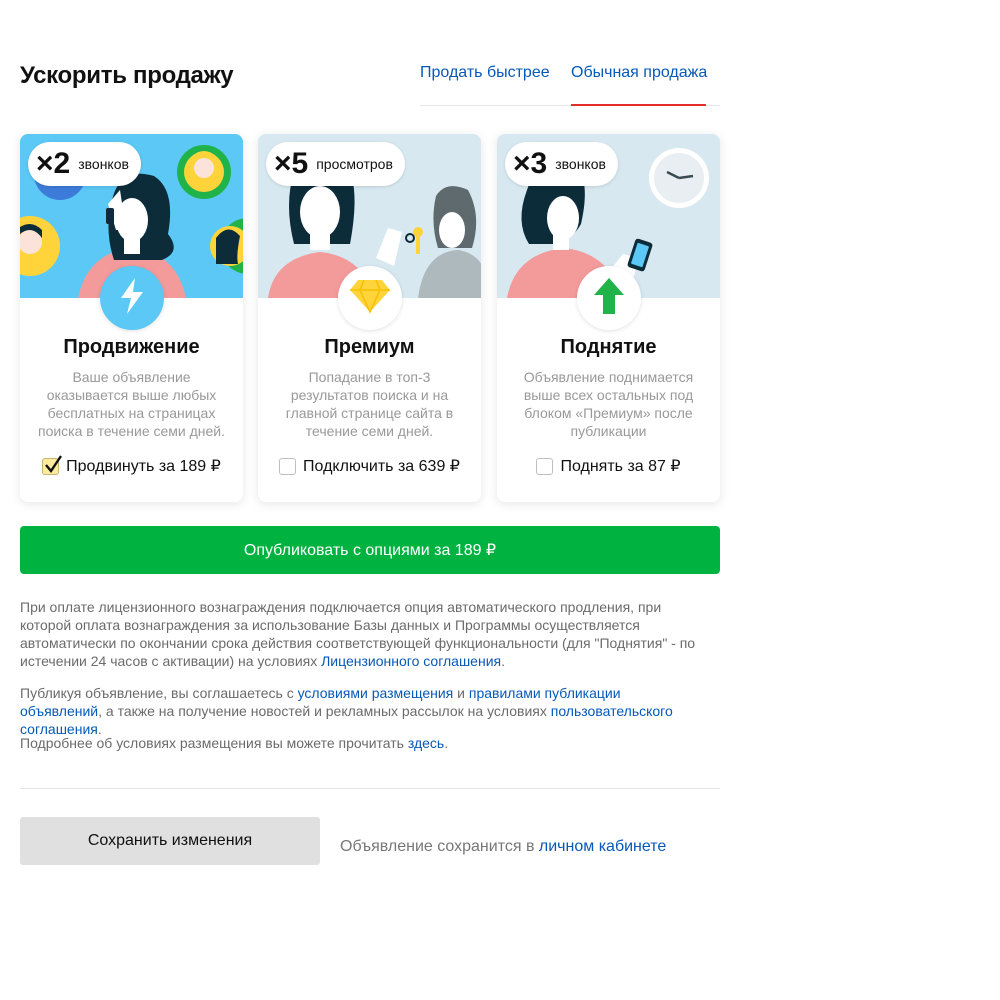 This screenshot has width=1000, height=1000. I want to click on promote-option: Продвинуть за 189 ₽, so click(131, 465).